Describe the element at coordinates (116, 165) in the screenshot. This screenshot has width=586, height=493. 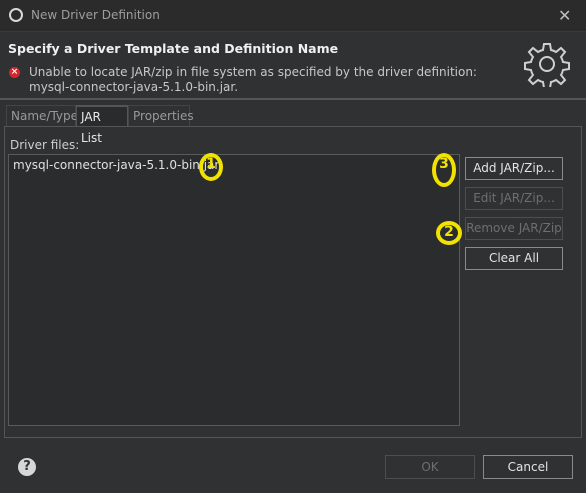
I see `list-item: mysql-connector-java-5.1.0-bin.jar` at that location.